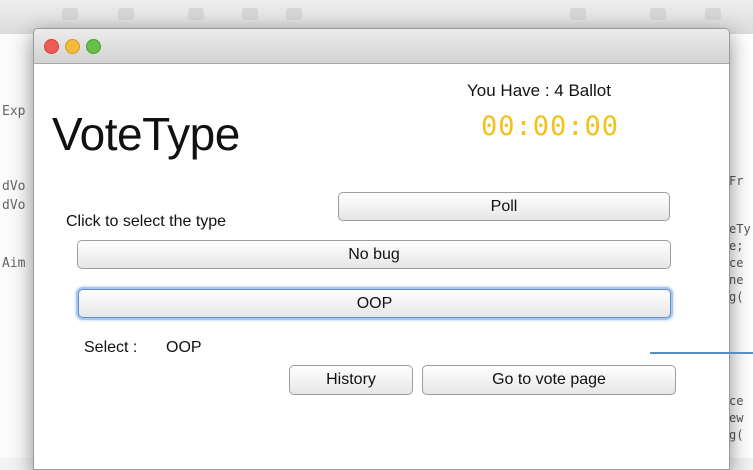 This screenshot has height=470, width=753. What do you see at coordinates (72, 46) in the screenshot?
I see `minimize-button` at bounding box center [72, 46].